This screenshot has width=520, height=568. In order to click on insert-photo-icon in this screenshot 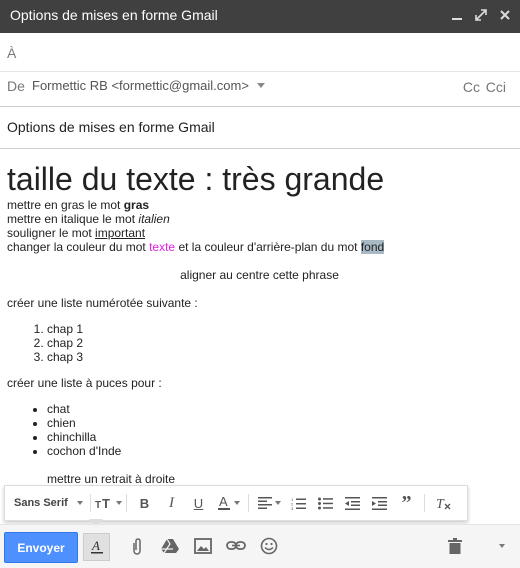, I will do `click(203, 546)`.